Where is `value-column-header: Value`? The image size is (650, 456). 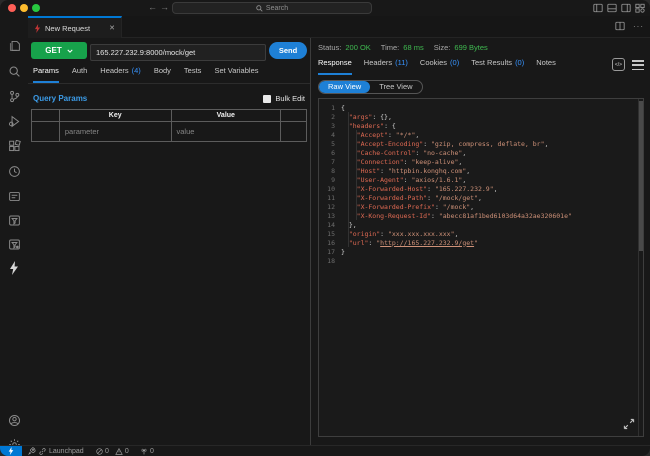
value-column-header: Value is located at coordinates (226, 115).